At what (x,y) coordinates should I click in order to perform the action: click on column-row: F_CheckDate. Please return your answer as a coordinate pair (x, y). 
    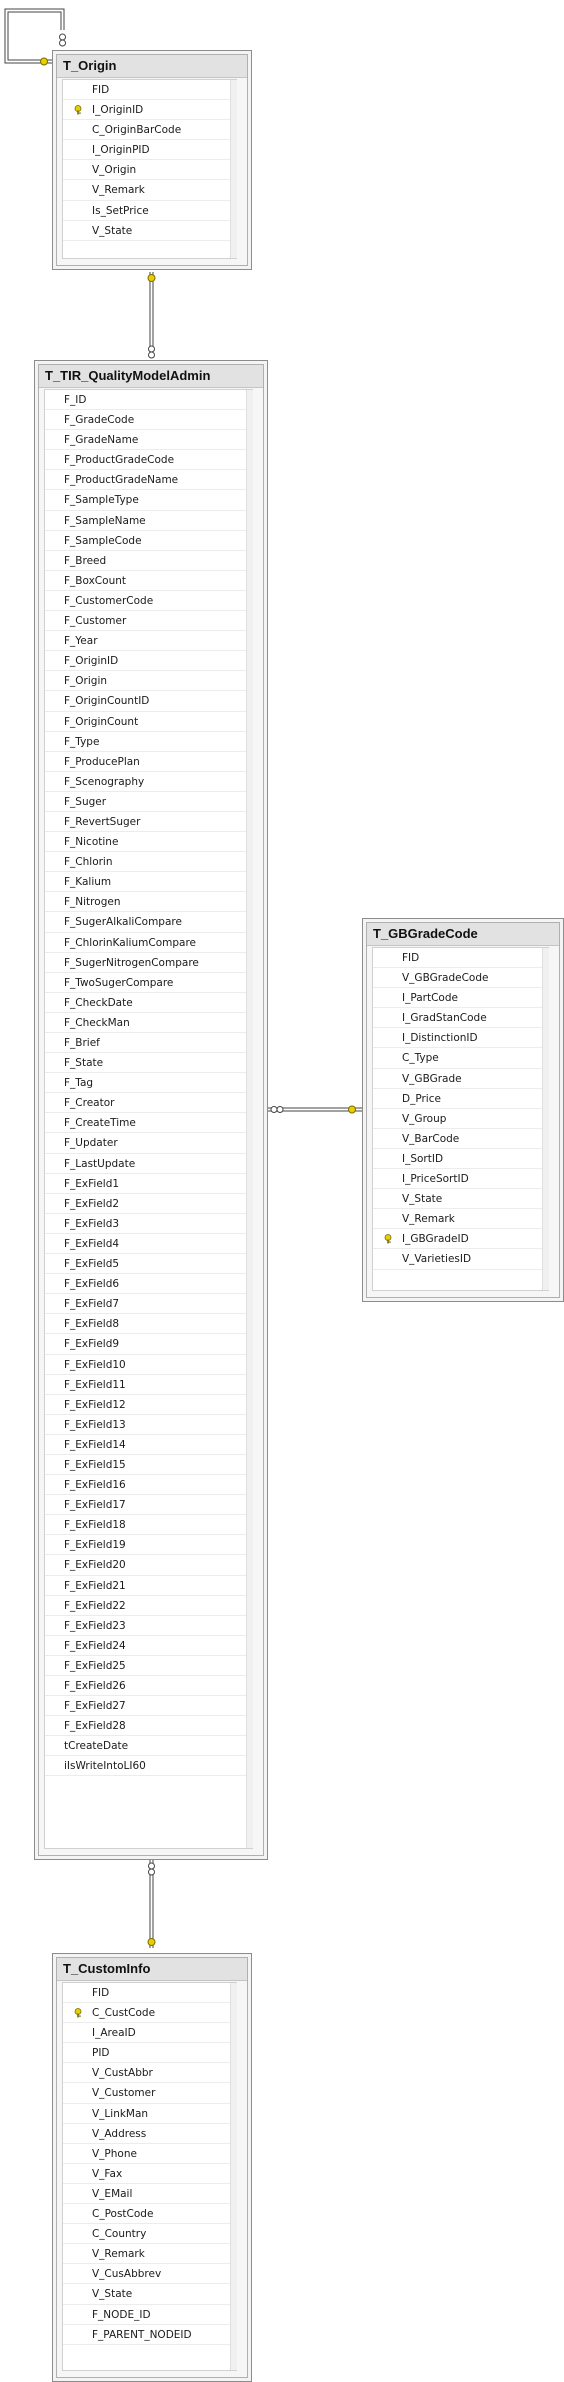
    Looking at the image, I should click on (148, 1003).